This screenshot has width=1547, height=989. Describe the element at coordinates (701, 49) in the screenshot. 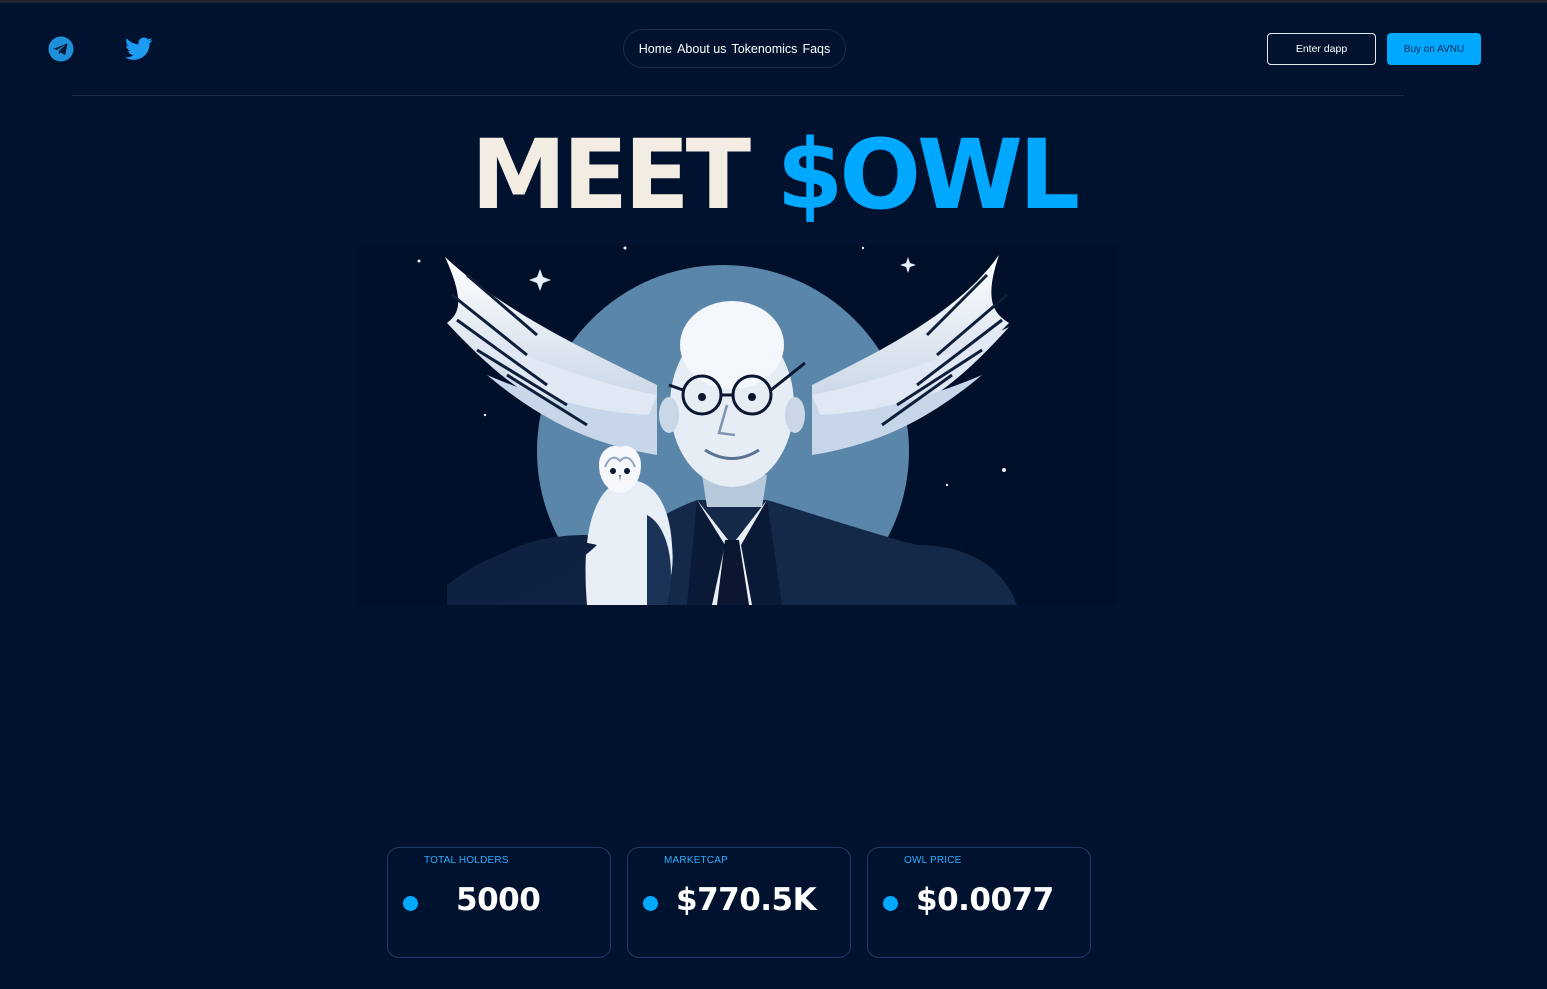

I see `nav-about-us: About us` at that location.